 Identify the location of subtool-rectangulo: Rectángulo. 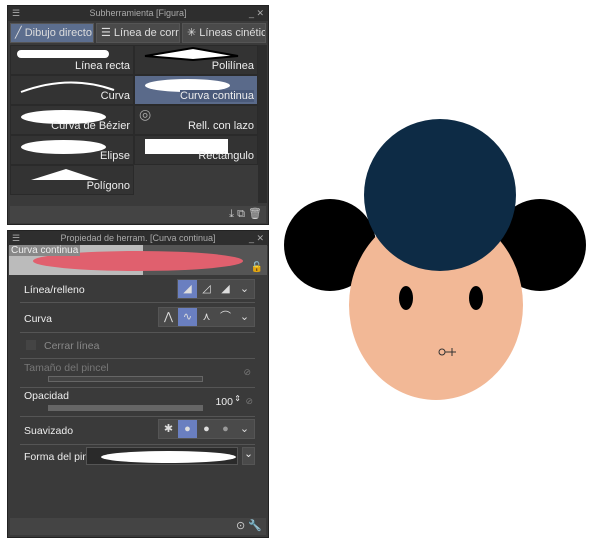
(196, 150).